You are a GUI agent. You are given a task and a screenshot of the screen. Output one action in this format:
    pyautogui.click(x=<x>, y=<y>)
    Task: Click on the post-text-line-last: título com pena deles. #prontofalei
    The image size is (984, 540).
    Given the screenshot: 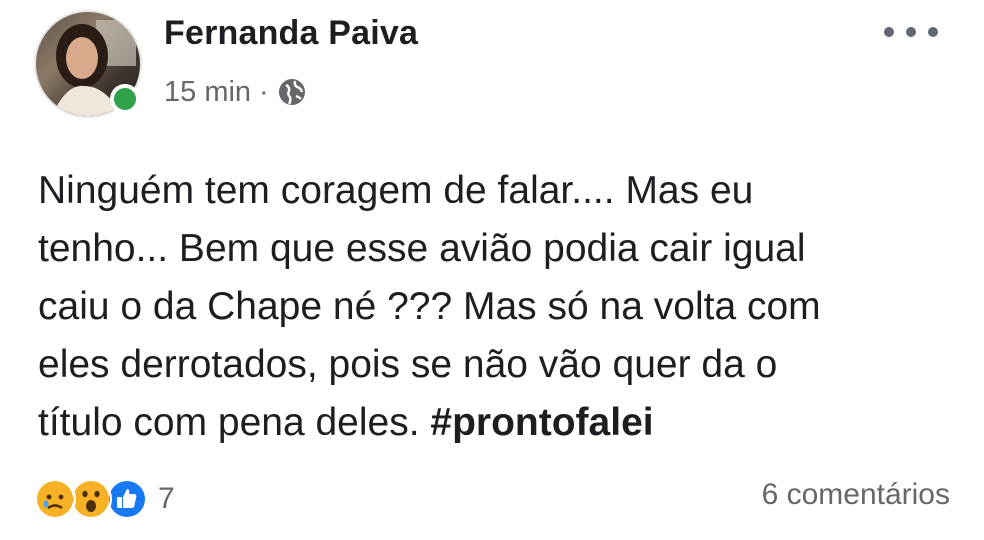 What is the action you would take?
    pyautogui.click(x=488, y=423)
    